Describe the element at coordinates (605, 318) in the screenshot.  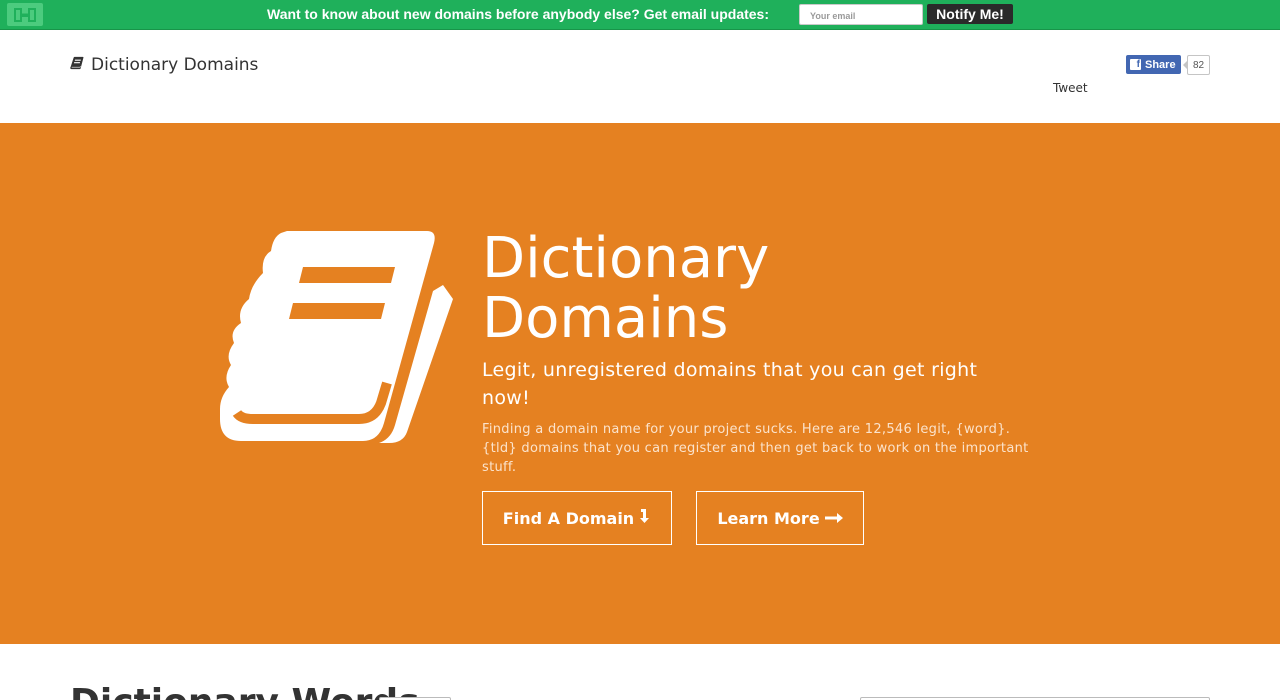
I see `hero-title-line2: Domains` at that location.